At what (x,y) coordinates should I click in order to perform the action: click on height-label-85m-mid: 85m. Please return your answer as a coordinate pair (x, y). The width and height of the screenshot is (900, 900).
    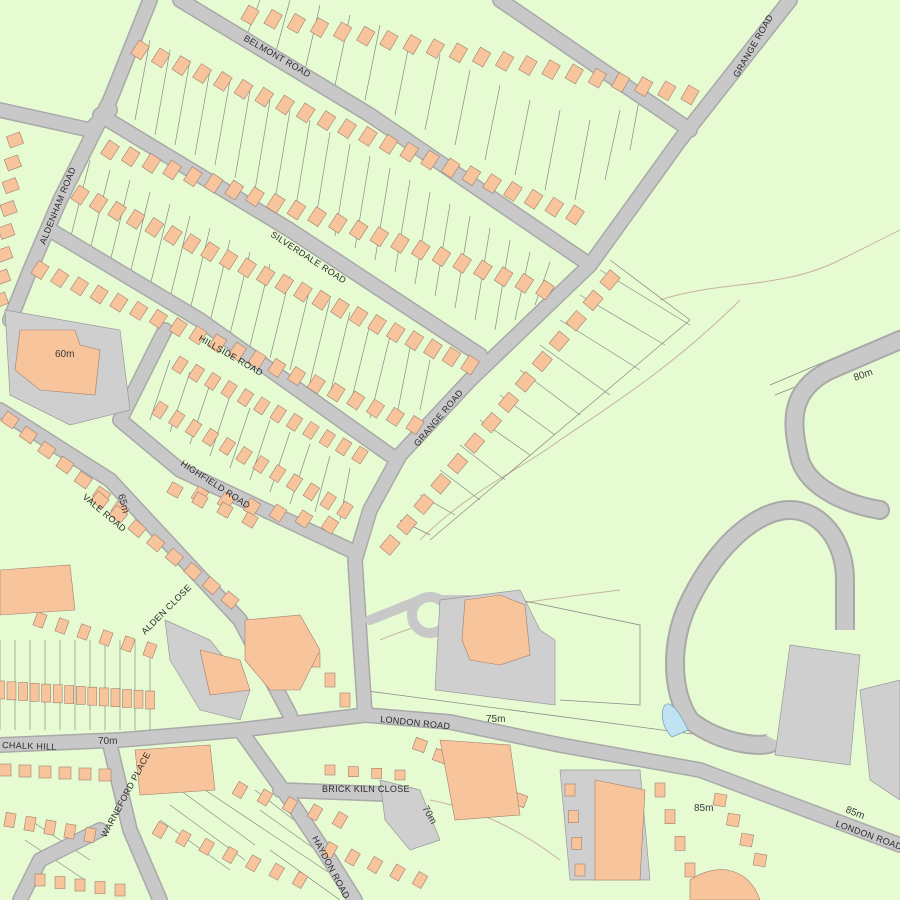
    Looking at the image, I should click on (703, 808).